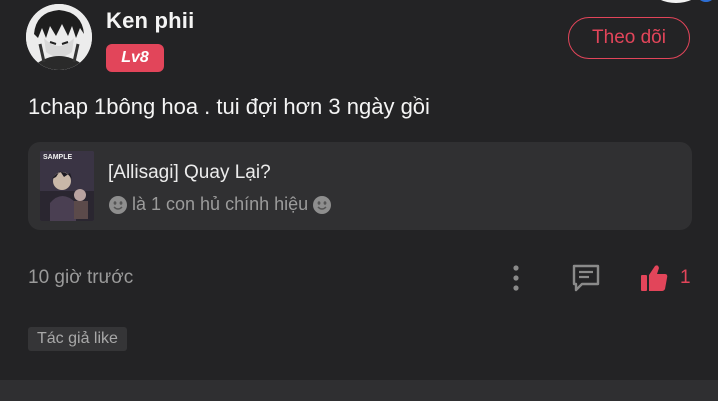 Image resolution: width=718 pixels, height=401 pixels. Describe the element at coordinates (654, 278) in the screenshot. I see `thumbs-up-icon` at that location.